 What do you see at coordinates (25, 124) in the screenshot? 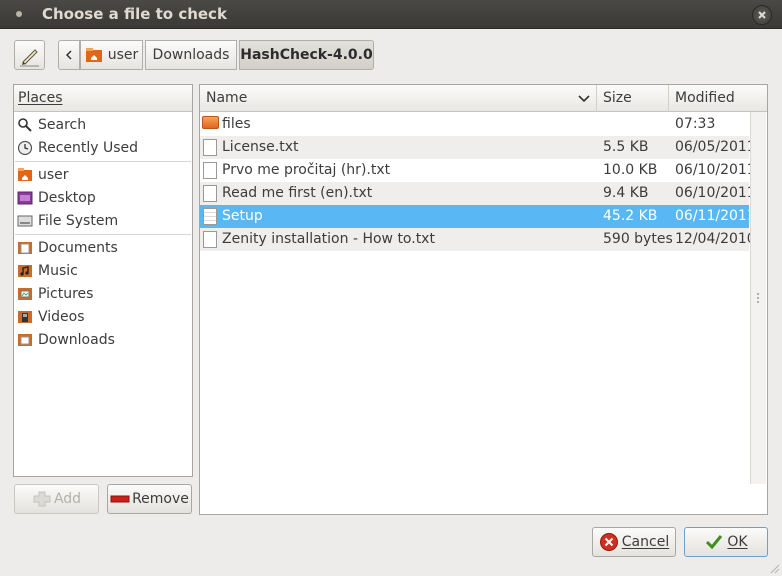
I see `search-icon` at bounding box center [25, 124].